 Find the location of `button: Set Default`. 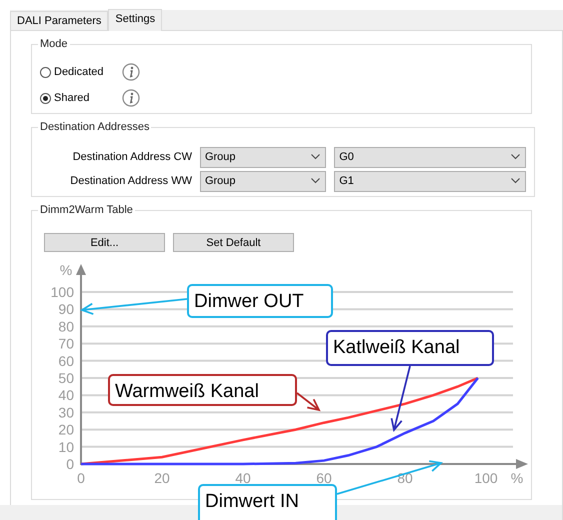

button: Set Default is located at coordinates (233, 242).